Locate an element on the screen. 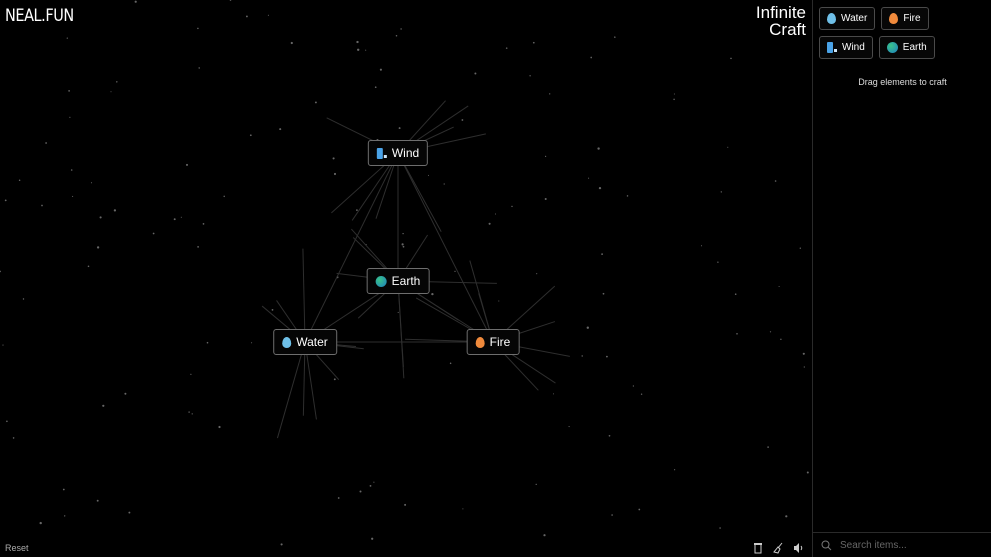  sidebar-item-label: Fire is located at coordinates (912, 18).